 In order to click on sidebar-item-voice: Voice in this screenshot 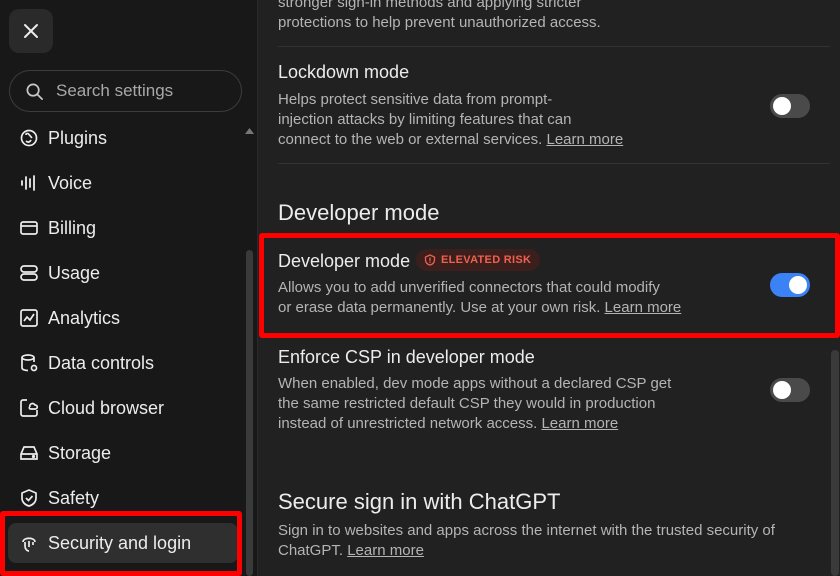, I will do `click(123, 183)`.